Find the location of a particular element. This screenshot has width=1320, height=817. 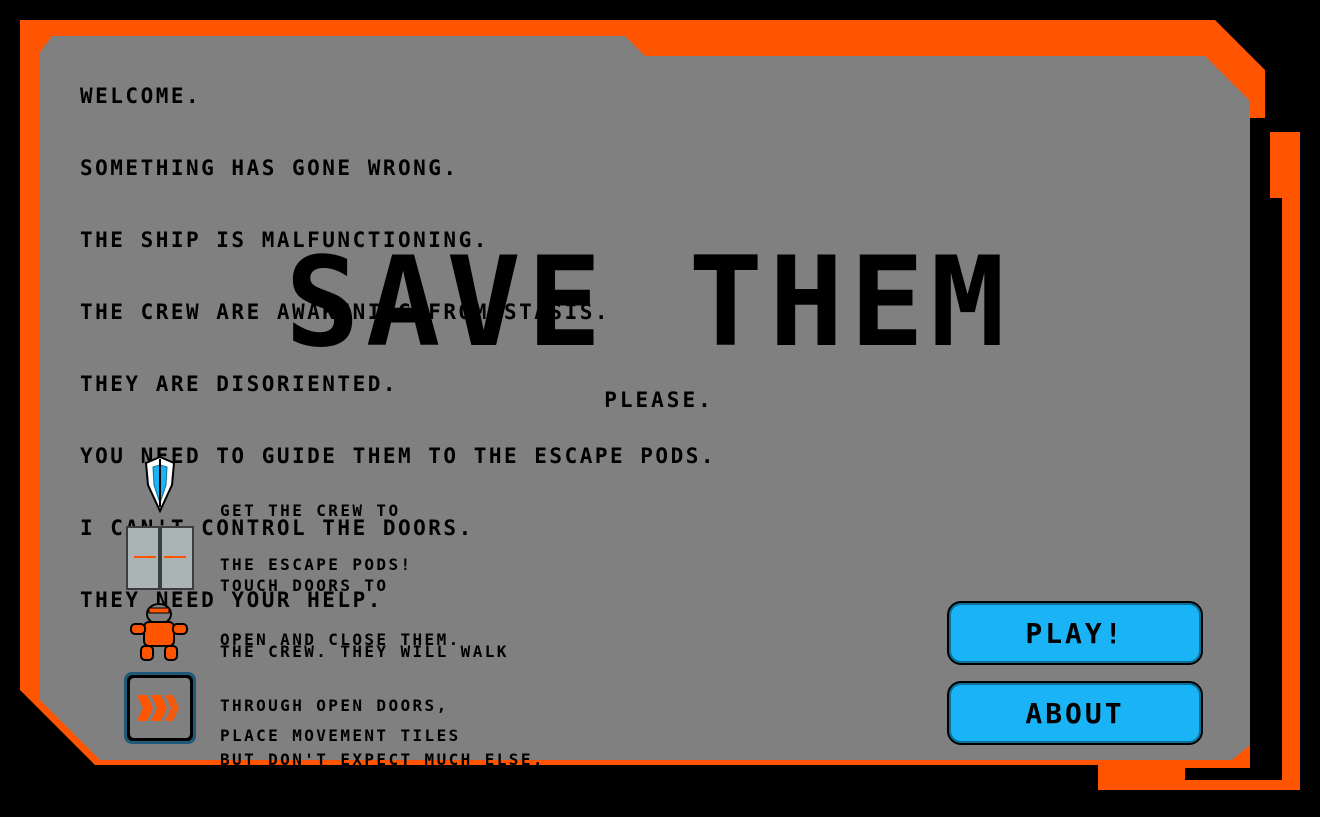

door-icon is located at coordinates (160, 558).